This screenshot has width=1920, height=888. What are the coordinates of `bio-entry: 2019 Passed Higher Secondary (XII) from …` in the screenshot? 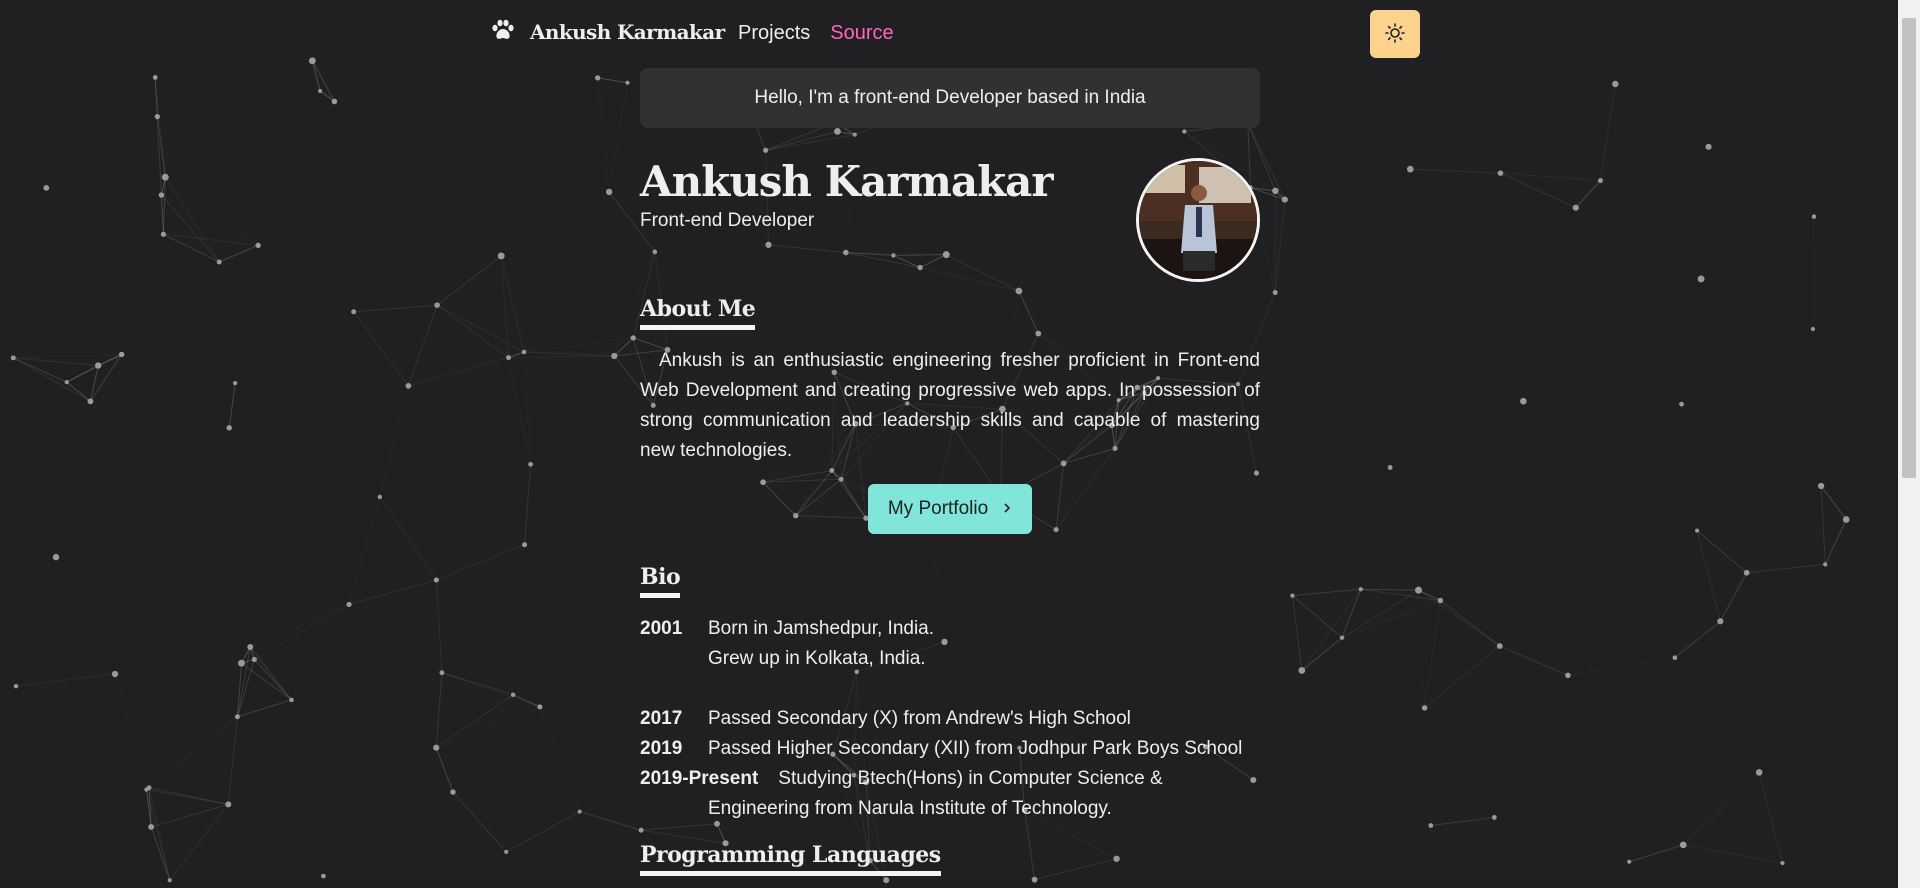 It's located at (950, 749).